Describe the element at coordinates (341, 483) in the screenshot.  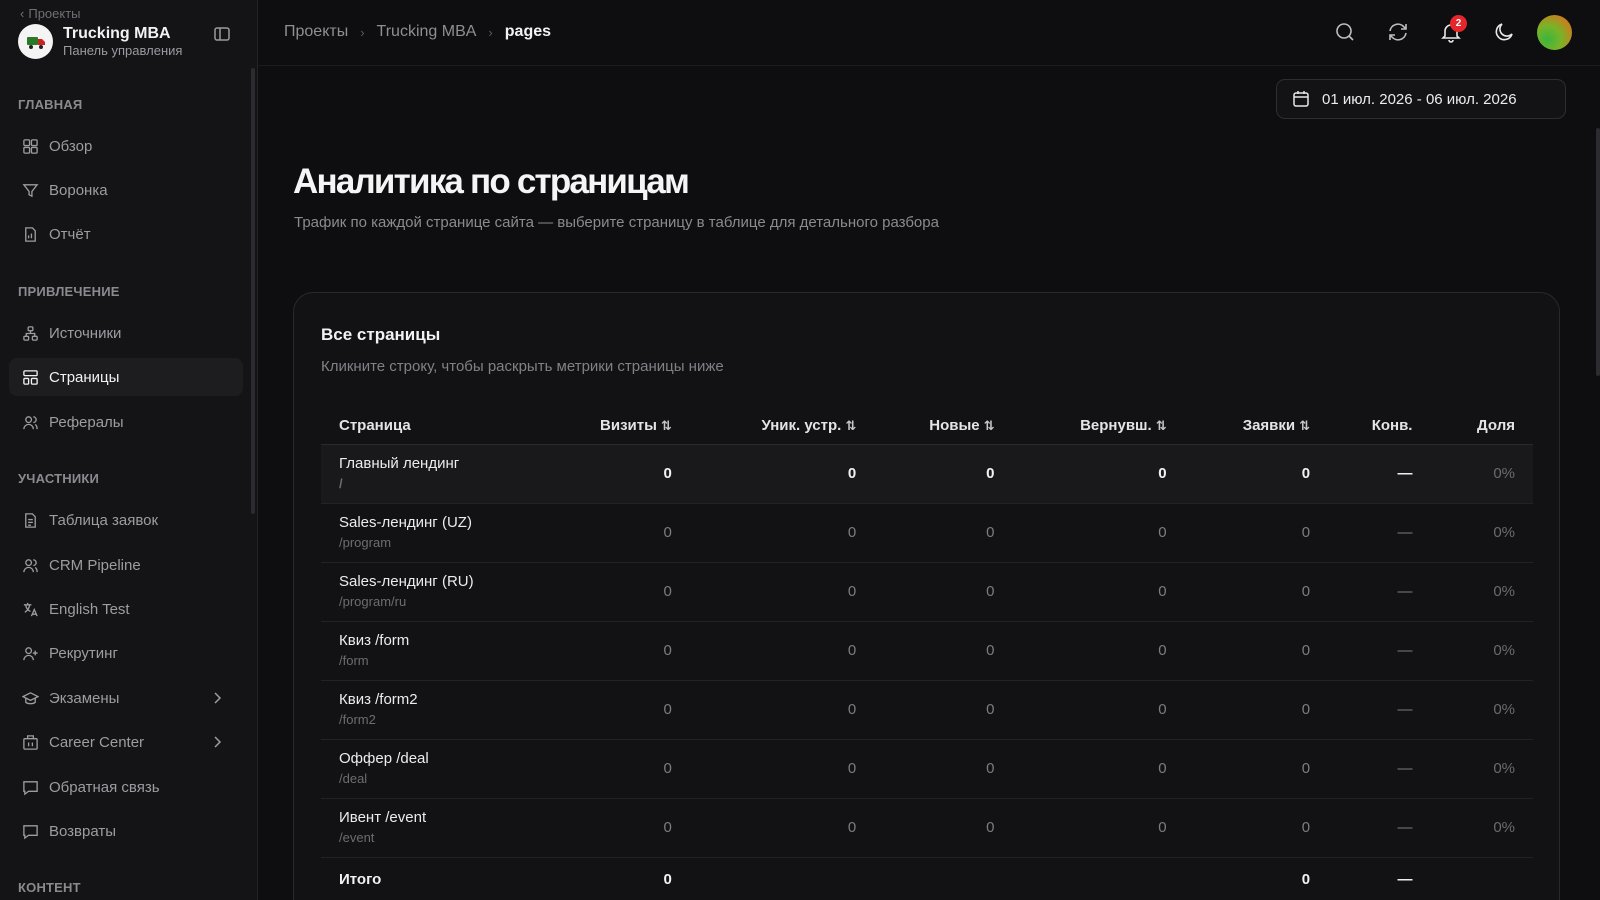
I see `page-path: /` at that location.